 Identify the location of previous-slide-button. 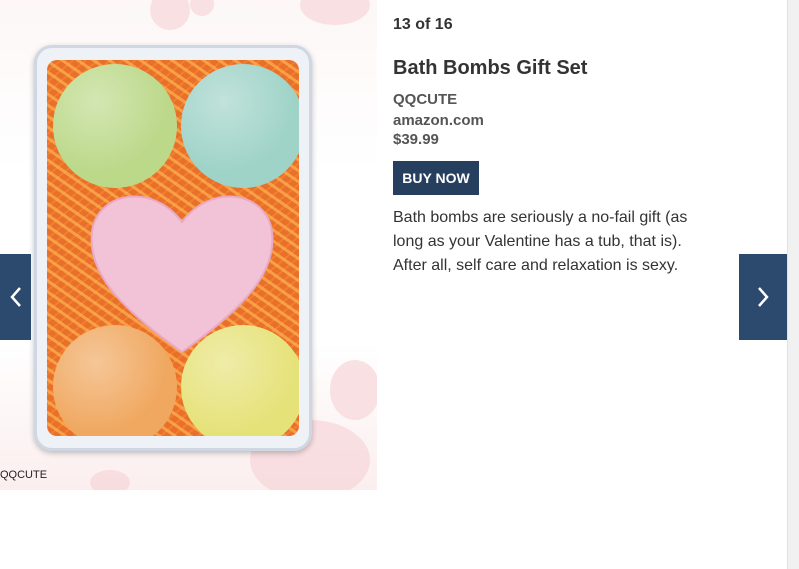
(15, 297).